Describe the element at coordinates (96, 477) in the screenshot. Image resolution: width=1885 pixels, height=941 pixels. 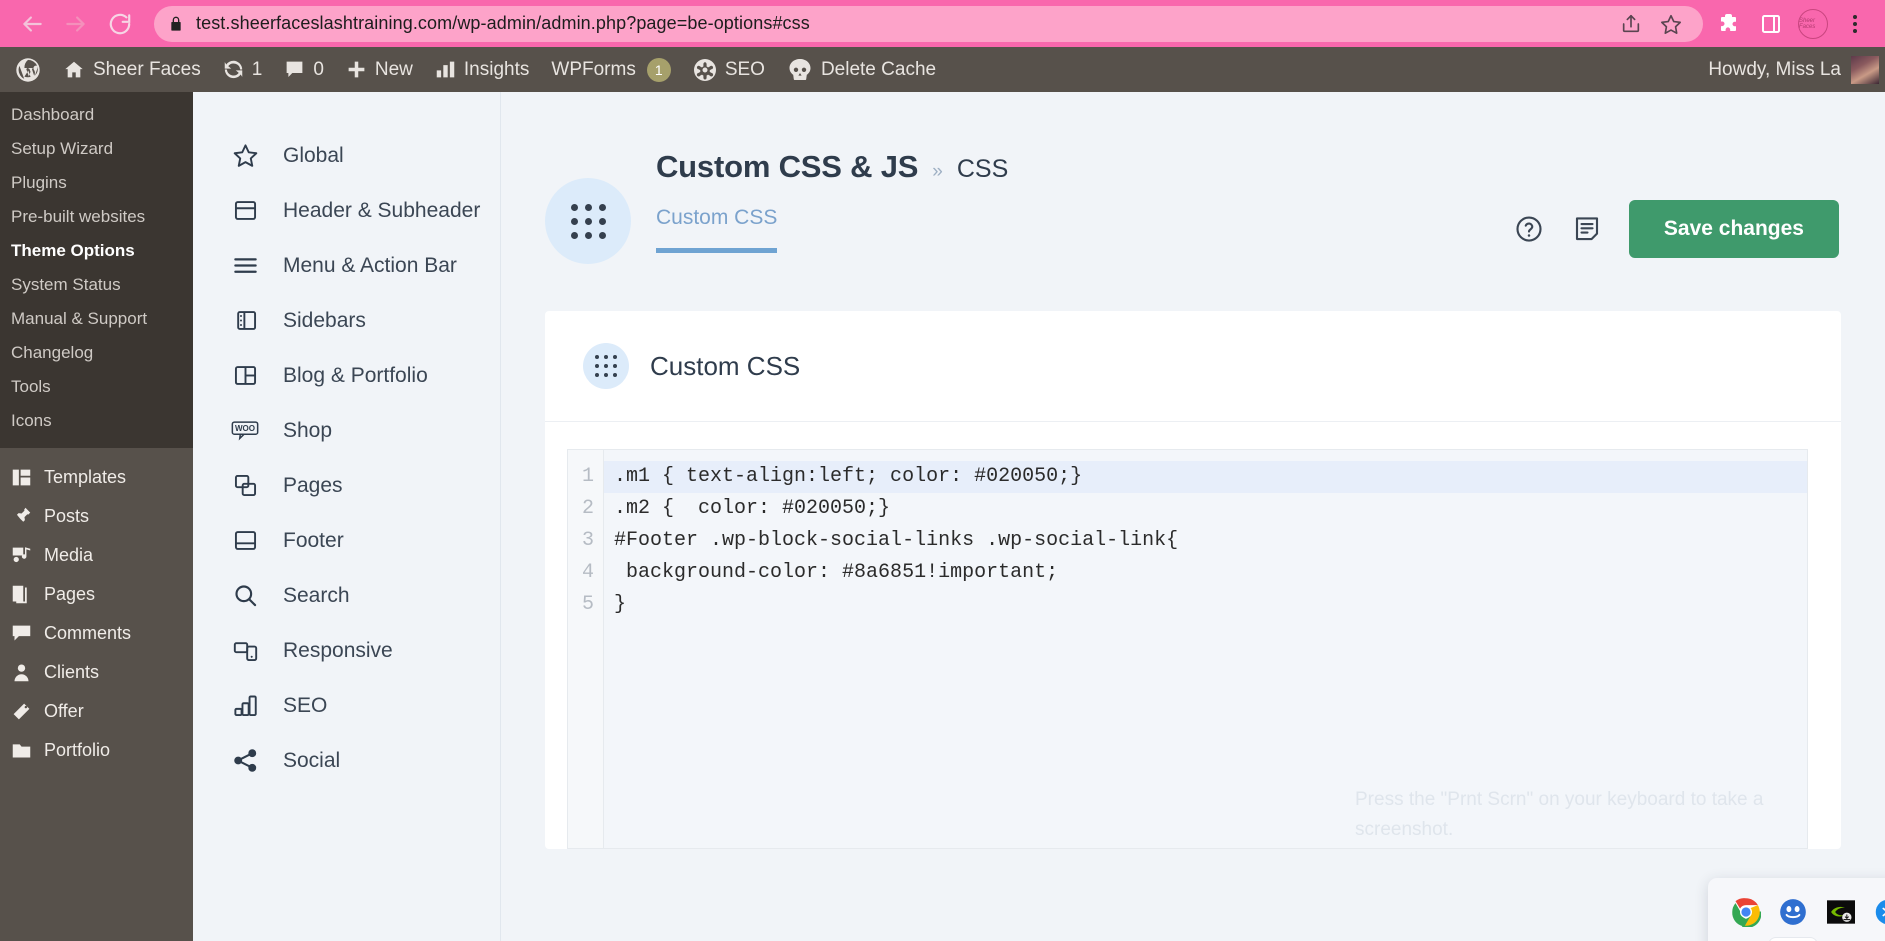
I see `sidebar-item-templates: Templates` at that location.